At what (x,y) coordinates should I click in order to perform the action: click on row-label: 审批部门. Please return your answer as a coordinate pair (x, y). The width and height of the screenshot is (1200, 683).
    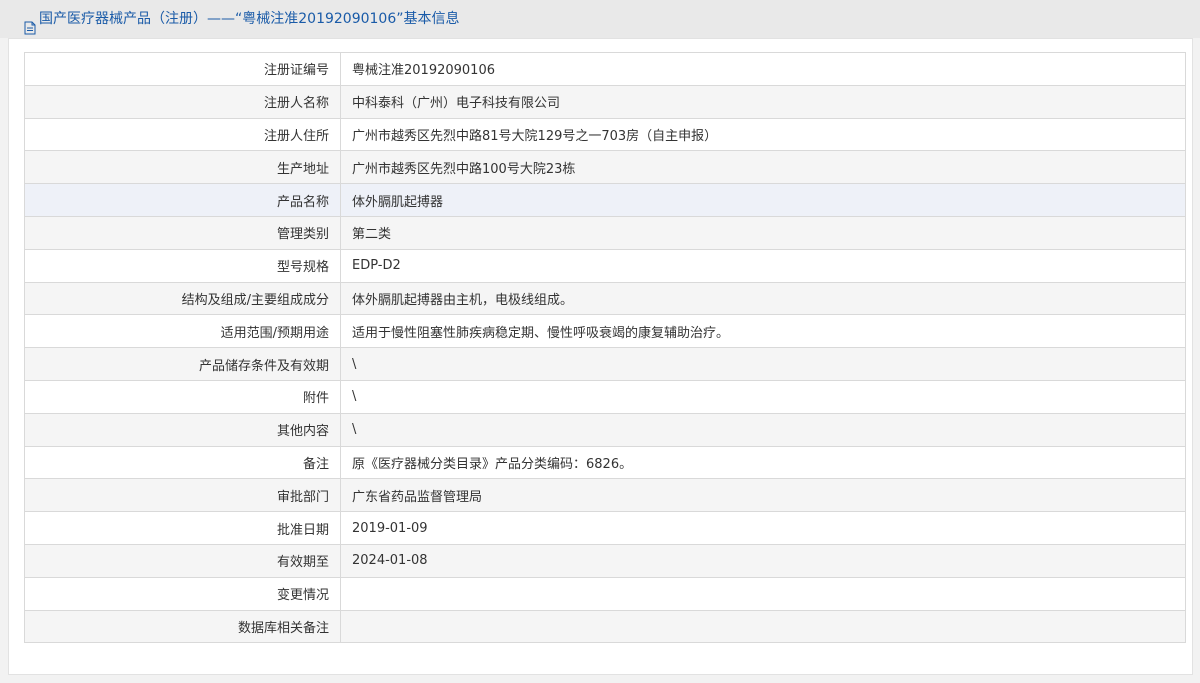
    Looking at the image, I should click on (182, 495).